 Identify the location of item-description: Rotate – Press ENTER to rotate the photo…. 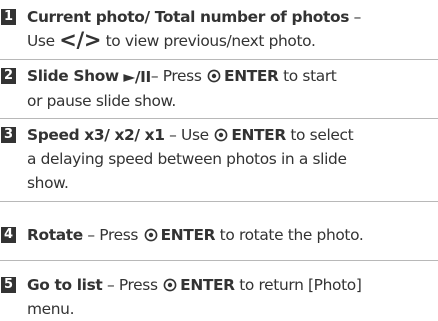
(195, 235).